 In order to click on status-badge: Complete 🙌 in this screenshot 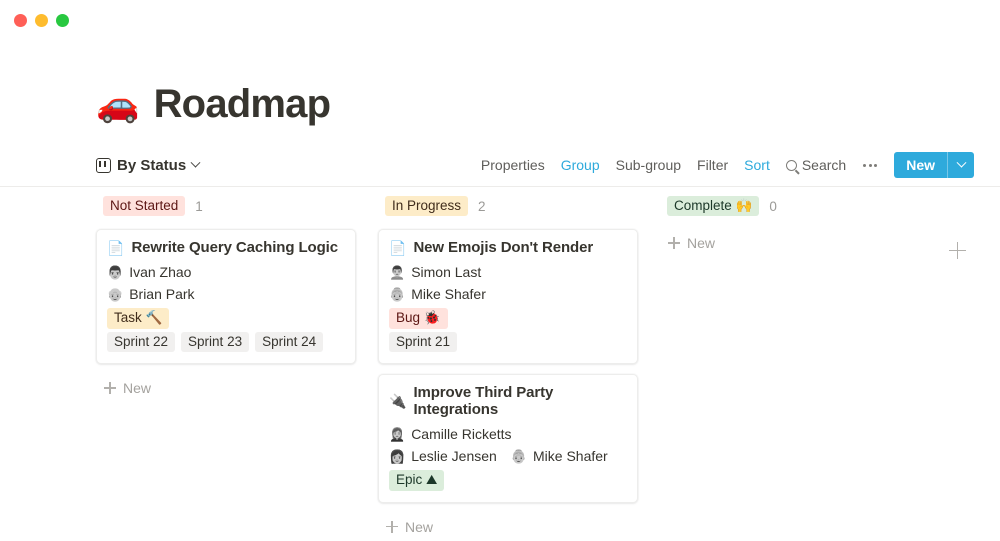, I will do `click(713, 206)`.